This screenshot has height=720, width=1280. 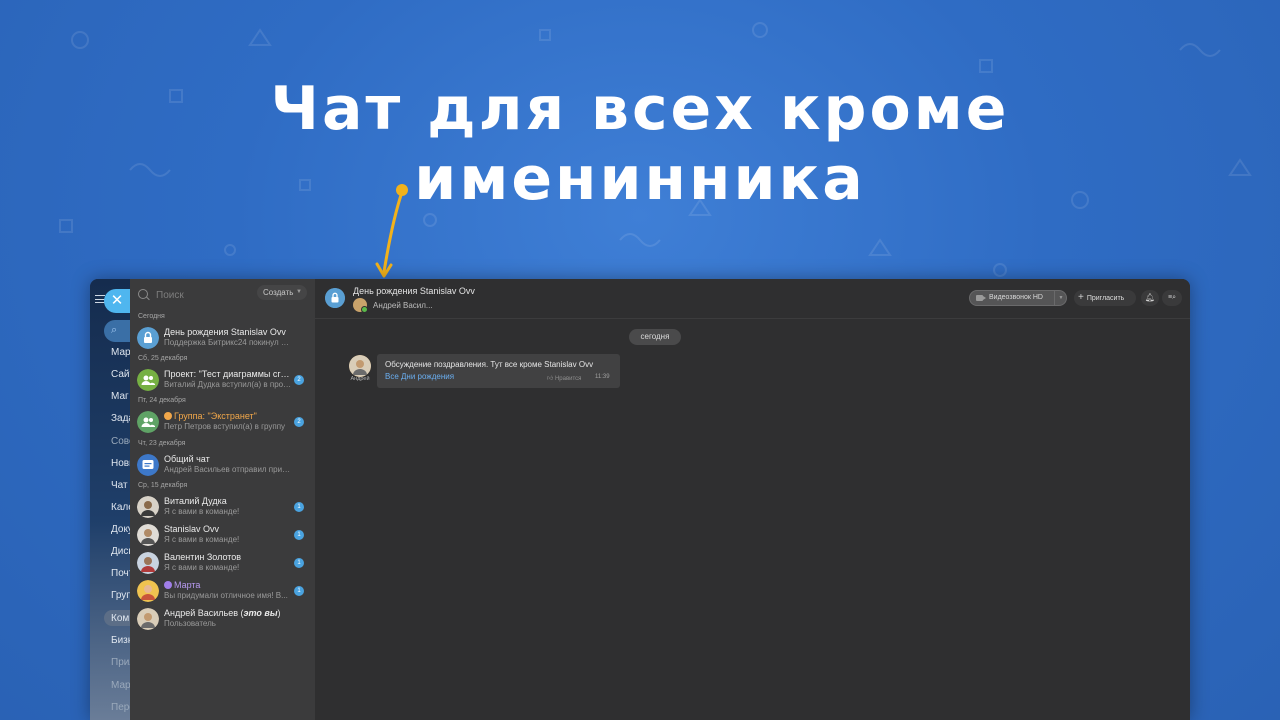 I want to click on day-separator: сегодня, so click(x=655, y=337).